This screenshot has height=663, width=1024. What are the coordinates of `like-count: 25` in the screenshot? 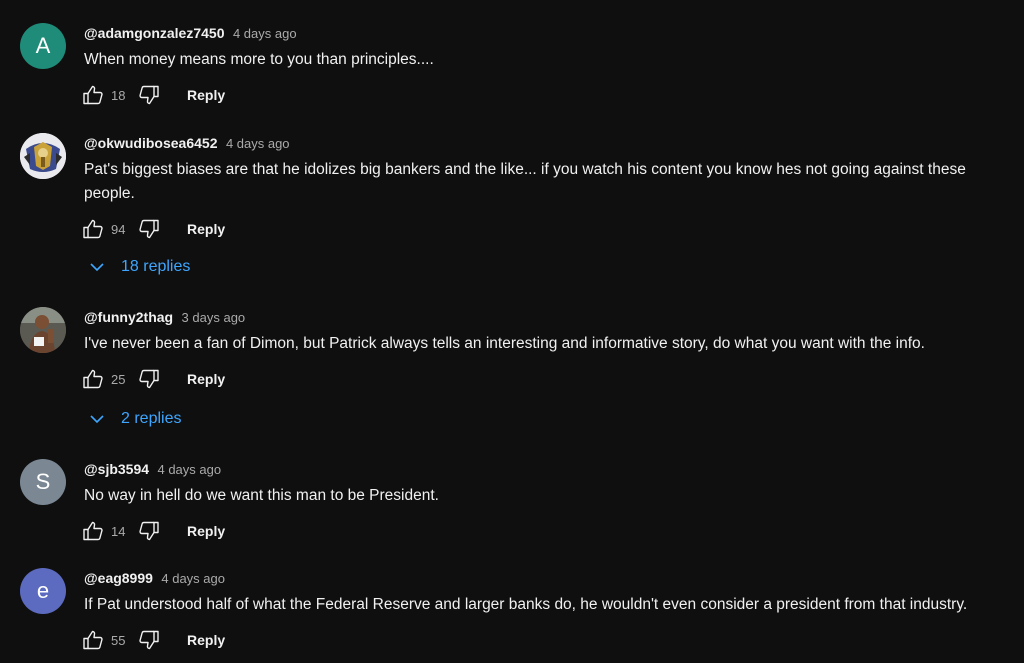 It's located at (118, 379).